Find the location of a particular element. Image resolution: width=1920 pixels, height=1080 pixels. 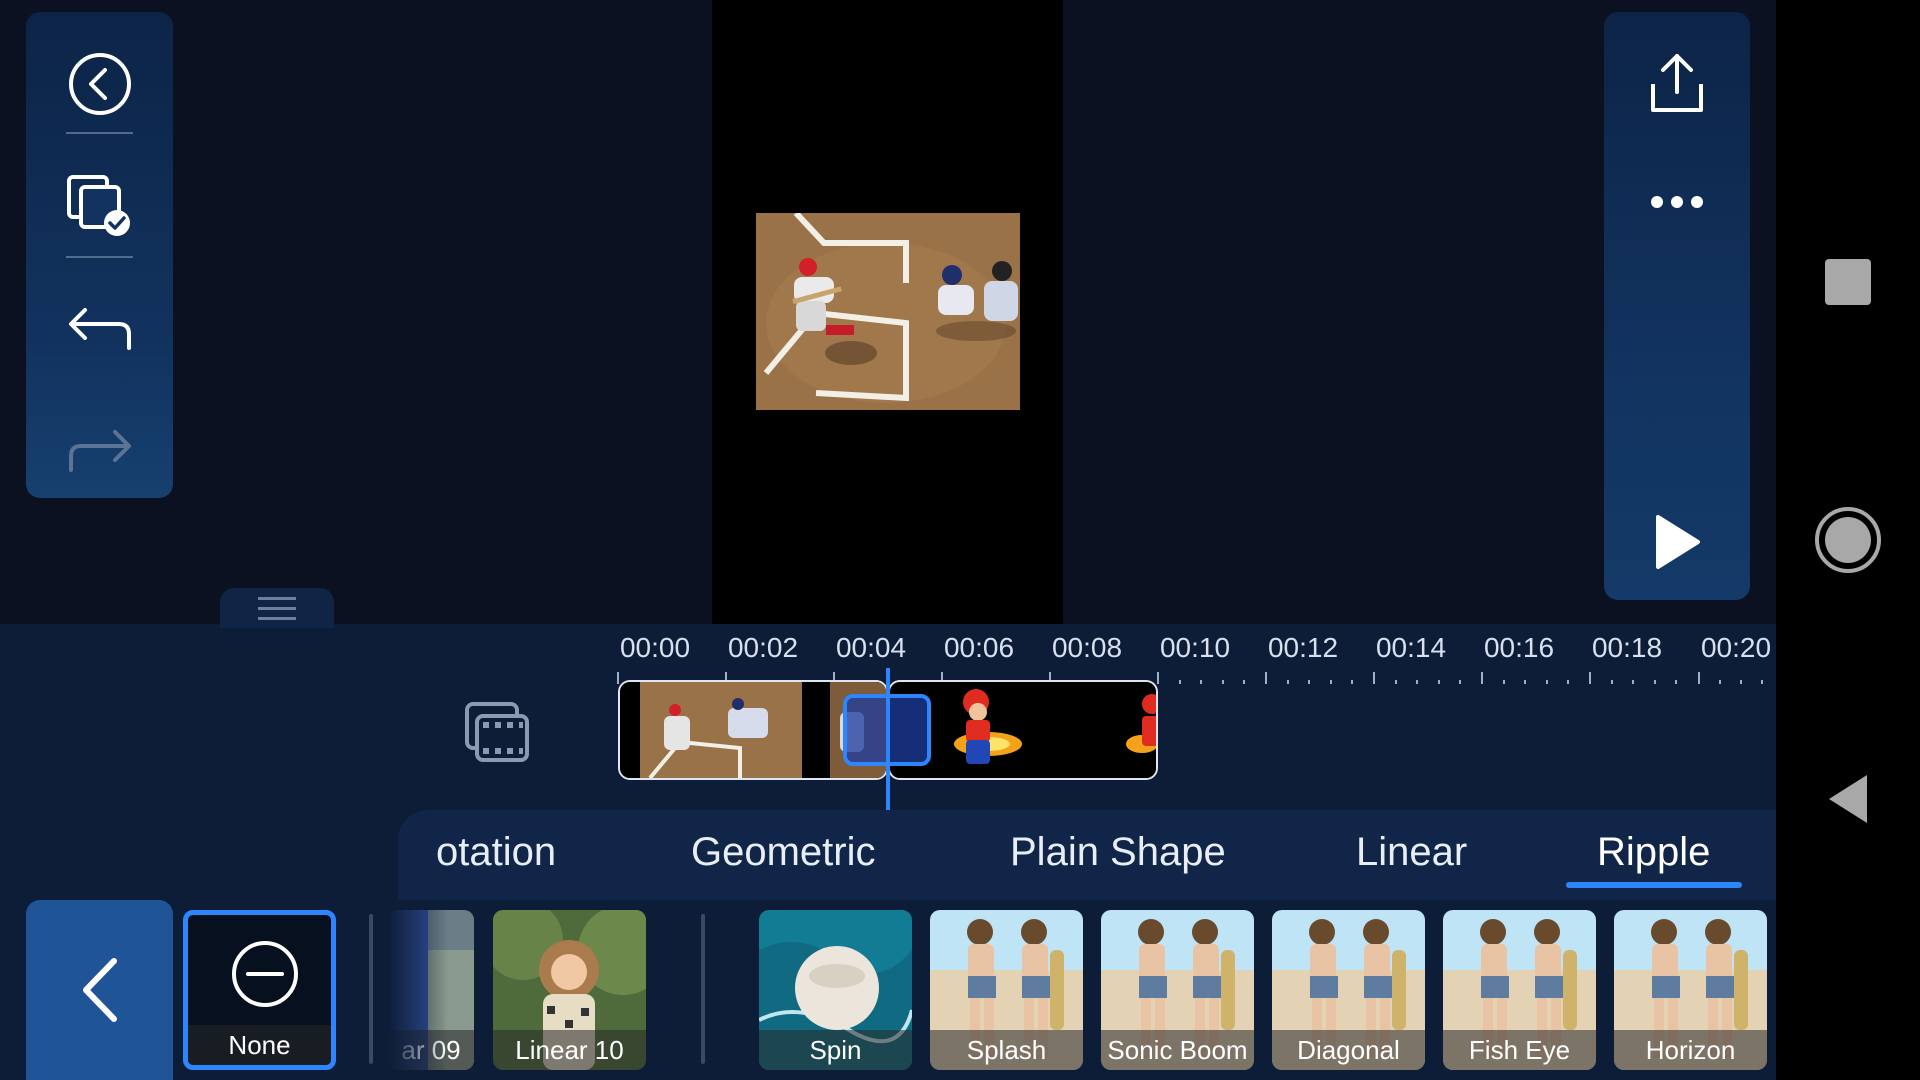

right-toolbar is located at coordinates (1677, 306).